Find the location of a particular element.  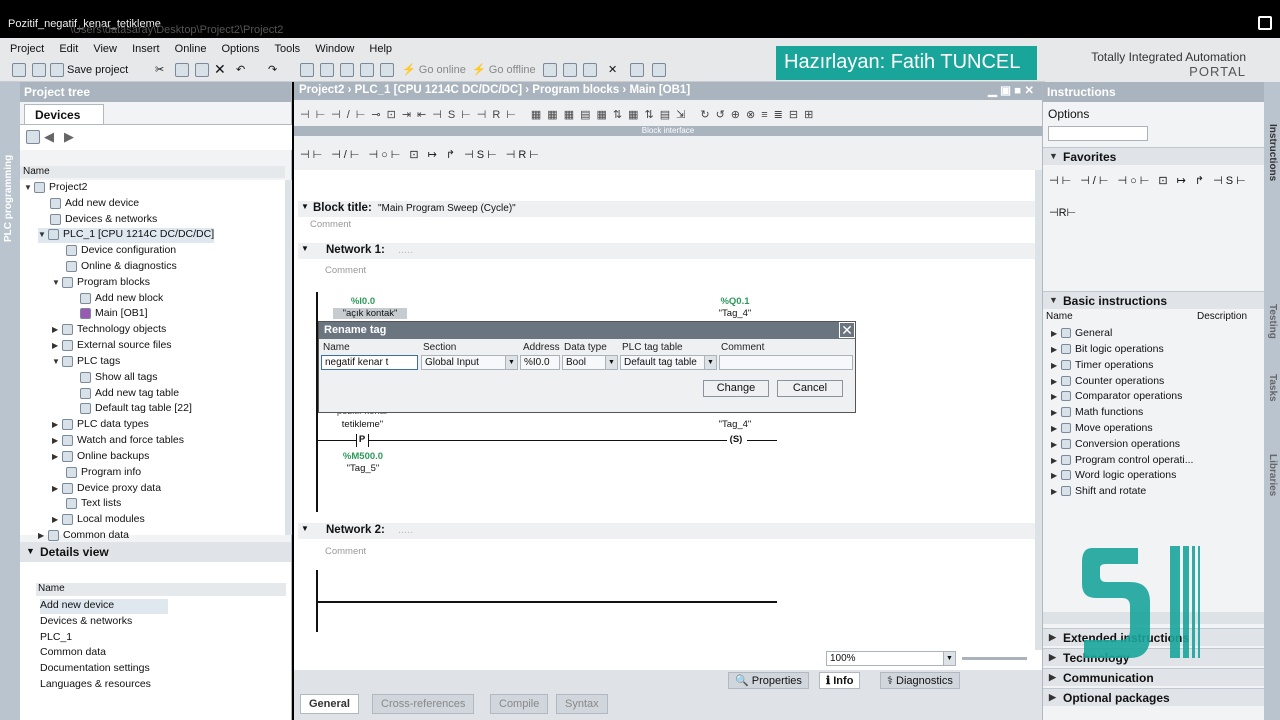

breadcrumb-project: Project2 is located at coordinates (321, 90).